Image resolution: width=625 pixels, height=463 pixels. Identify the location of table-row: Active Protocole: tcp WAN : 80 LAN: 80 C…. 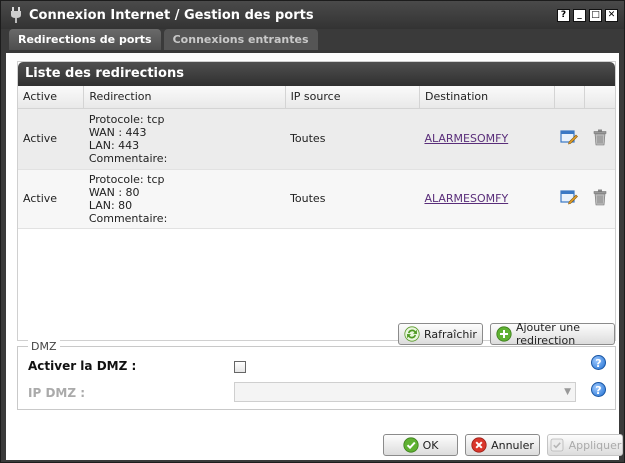
(316, 199).